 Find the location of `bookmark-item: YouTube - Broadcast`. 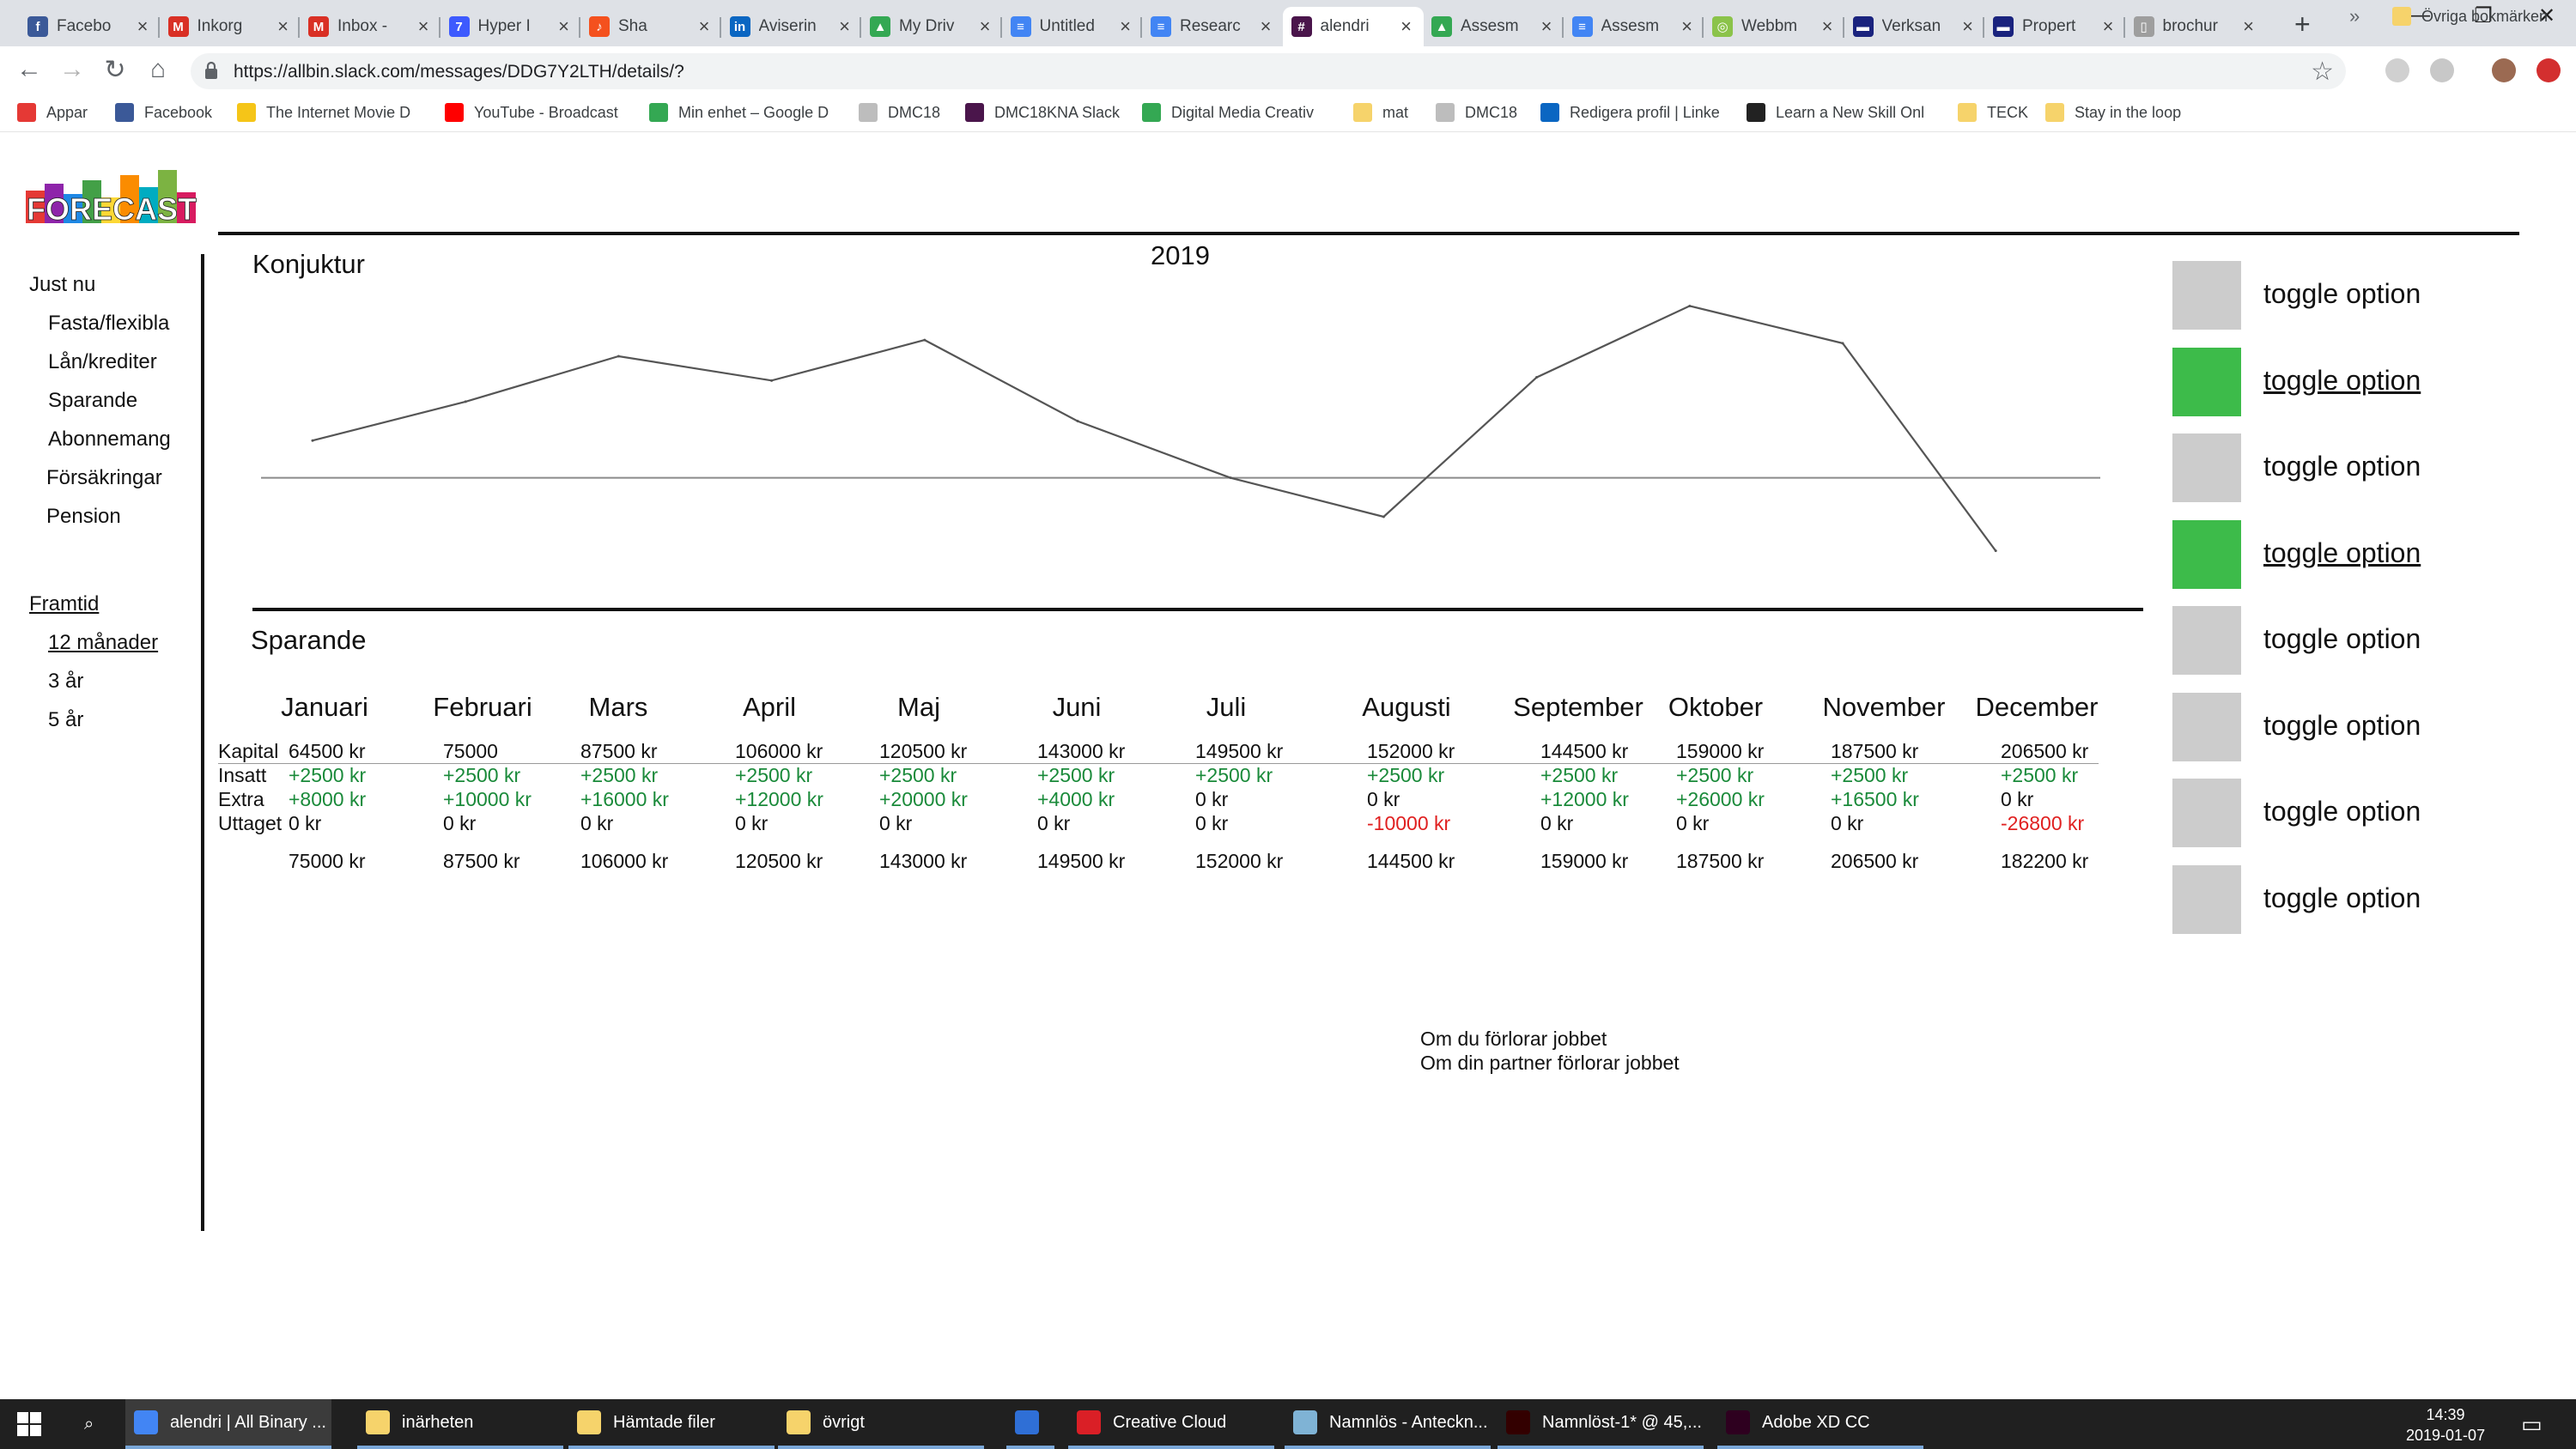

bookmark-item: YouTube - Broadcast is located at coordinates (532, 112).